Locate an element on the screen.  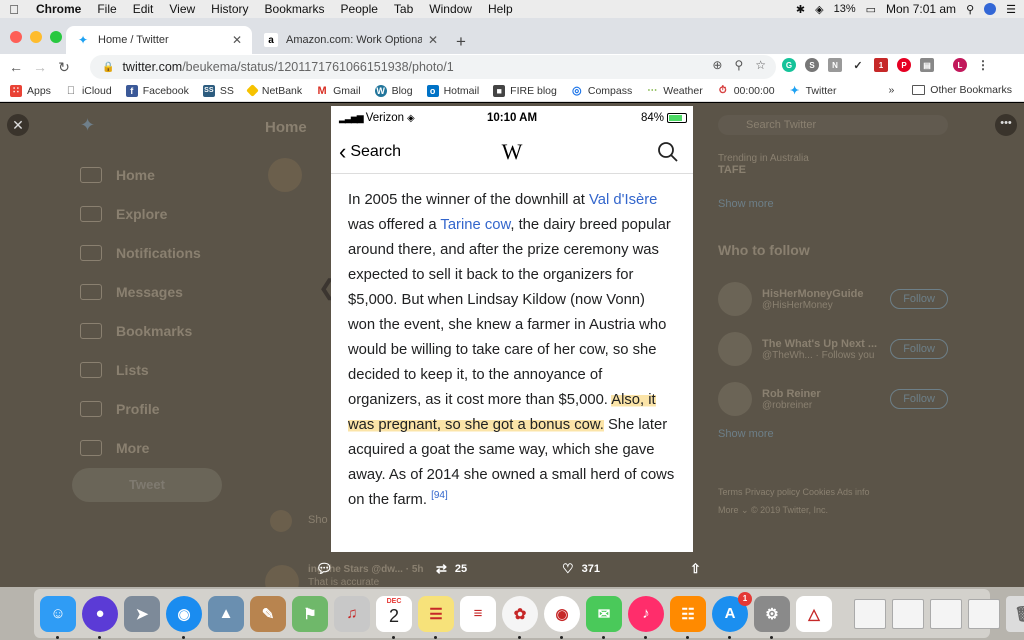
bookmarks-overflow-button: » is located at coordinates (891, 90).